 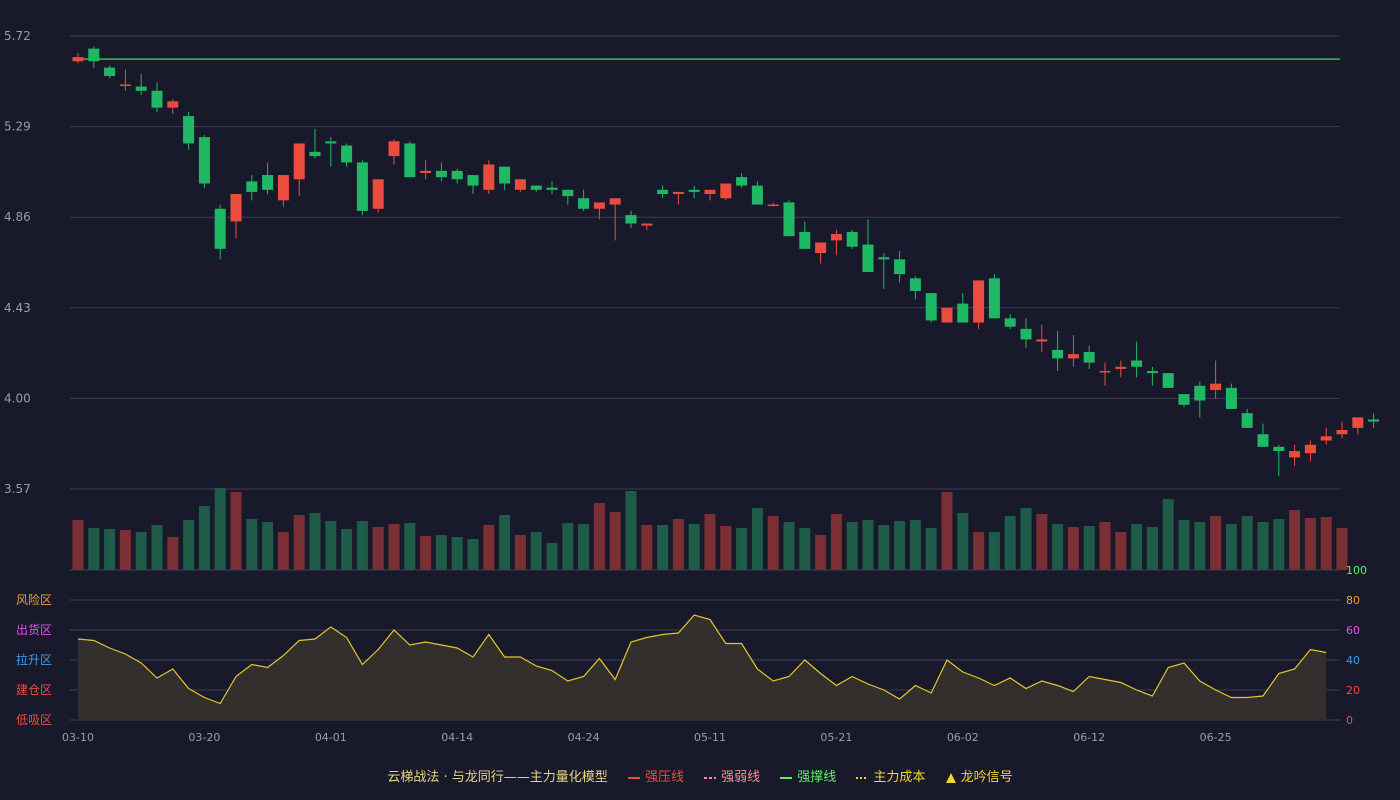 What do you see at coordinates (331, 737) in the screenshot?
I see `date-tick-label: 04-01` at bounding box center [331, 737].